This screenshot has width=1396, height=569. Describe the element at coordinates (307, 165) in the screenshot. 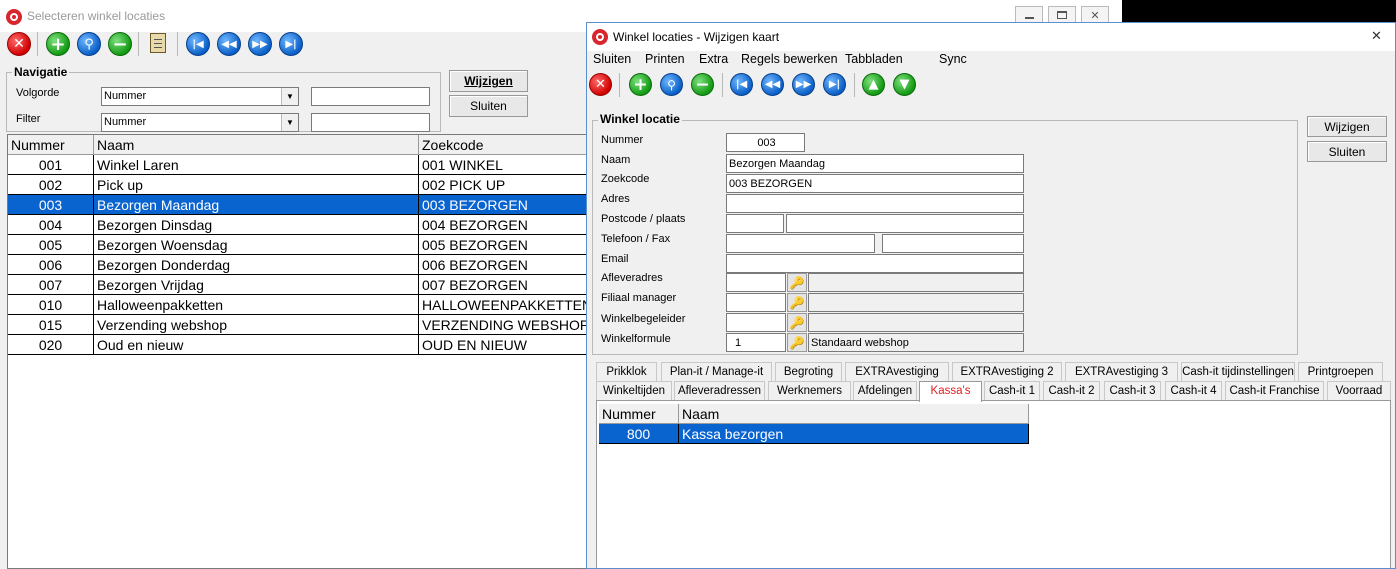

I see `table-row: 001 Winkel Laren 001 WINKEL` at that location.